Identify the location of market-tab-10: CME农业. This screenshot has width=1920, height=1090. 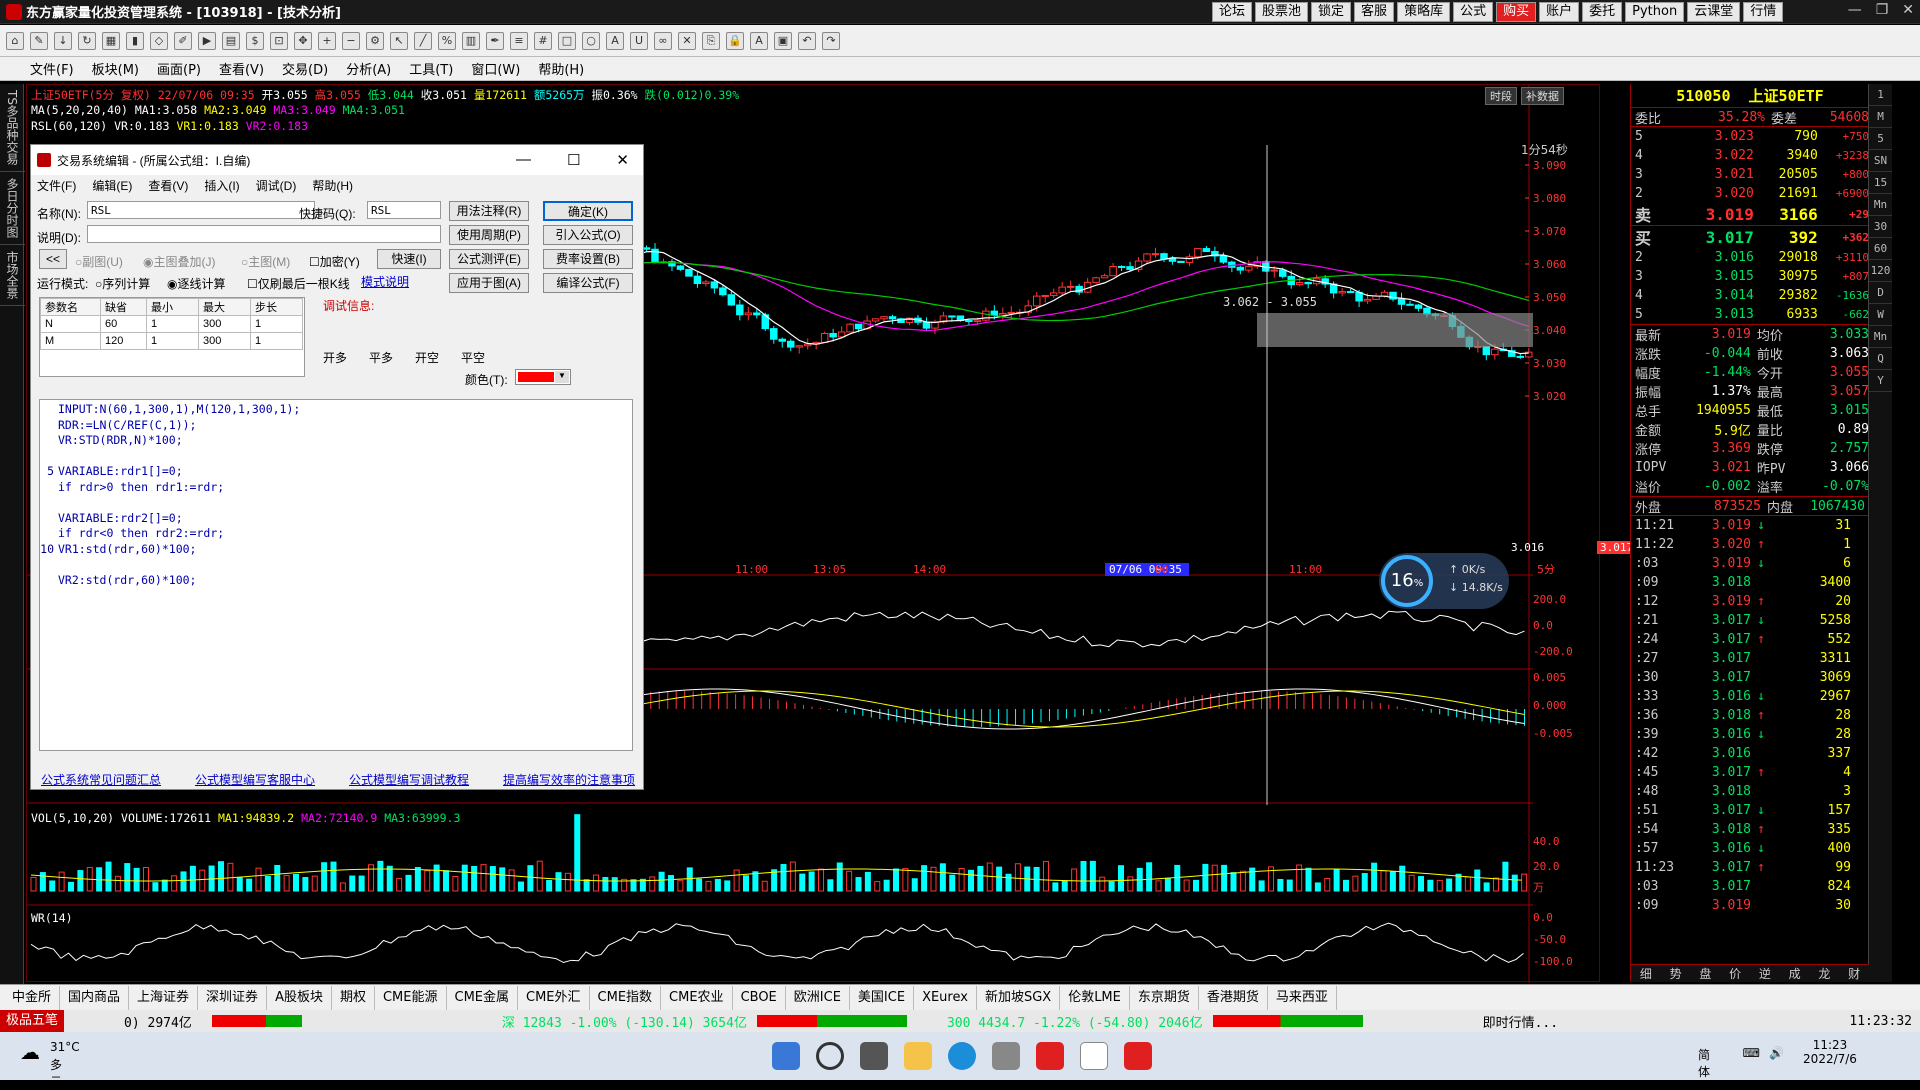
(697, 997).